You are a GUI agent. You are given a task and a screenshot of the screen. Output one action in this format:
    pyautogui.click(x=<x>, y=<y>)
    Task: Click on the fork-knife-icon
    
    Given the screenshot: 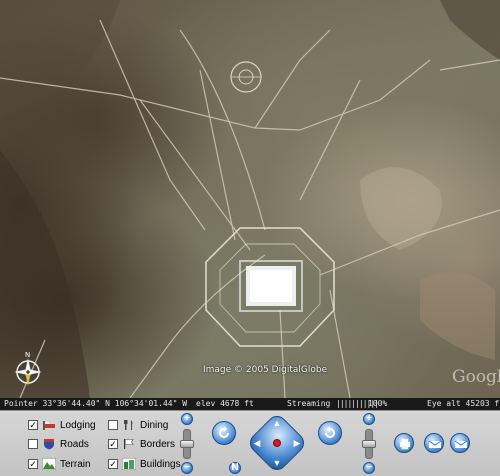 What is the action you would take?
    pyautogui.click(x=129, y=425)
    